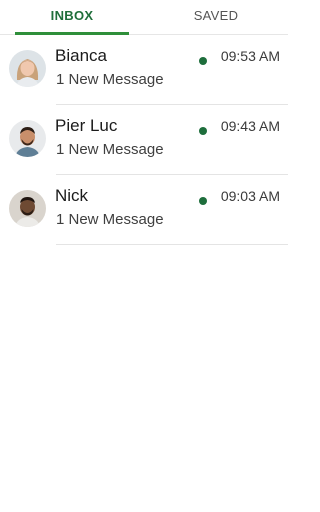 This screenshot has width=320, height=512. Describe the element at coordinates (144, 210) in the screenshot. I see `message-row-nick: Nick 1 New Message 09:03 AM` at that location.